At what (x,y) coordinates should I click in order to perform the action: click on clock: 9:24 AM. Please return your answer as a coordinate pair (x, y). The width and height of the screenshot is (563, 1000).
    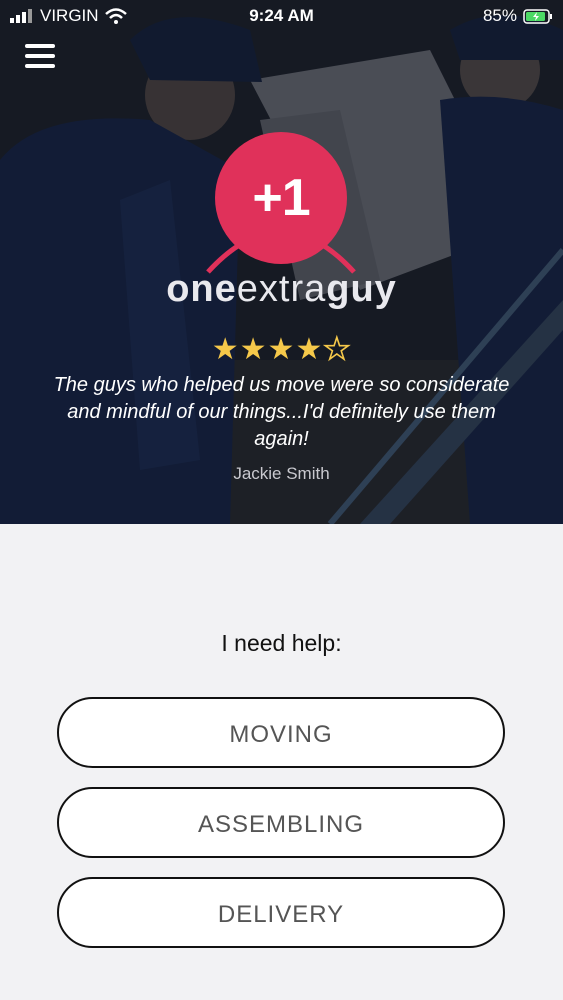
    Looking at the image, I should click on (281, 15).